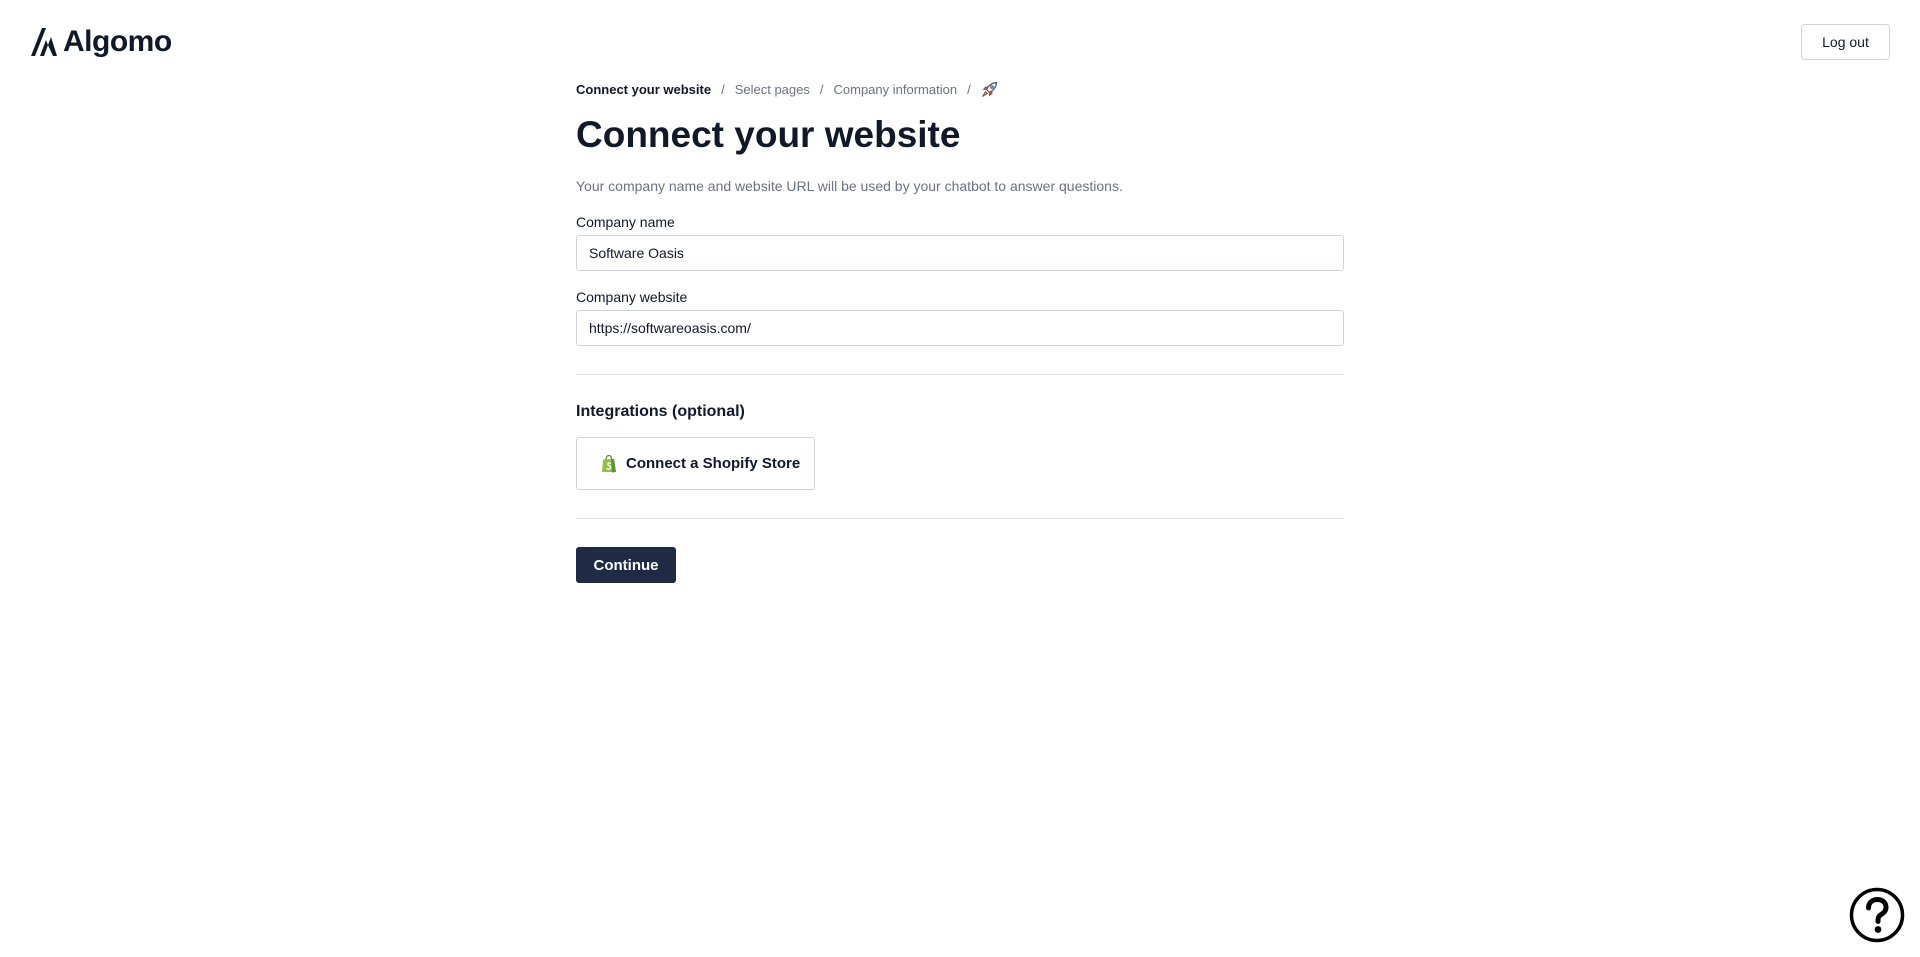 This screenshot has width=1920, height=957. What do you see at coordinates (772, 89) in the screenshot?
I see `breadcrumb-step-select-pages: Select pages` at bounding box center [772, 89].